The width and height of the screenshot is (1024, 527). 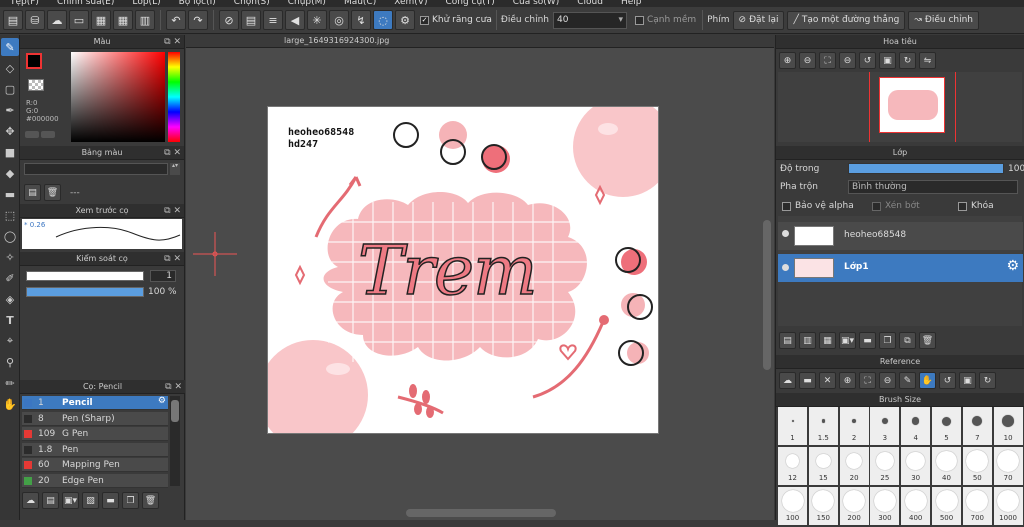 What do you see at coordinates (807, 60) in the screenshot?
I see `zoom-out-icon: ⊖` at bounding box center [807, 60].